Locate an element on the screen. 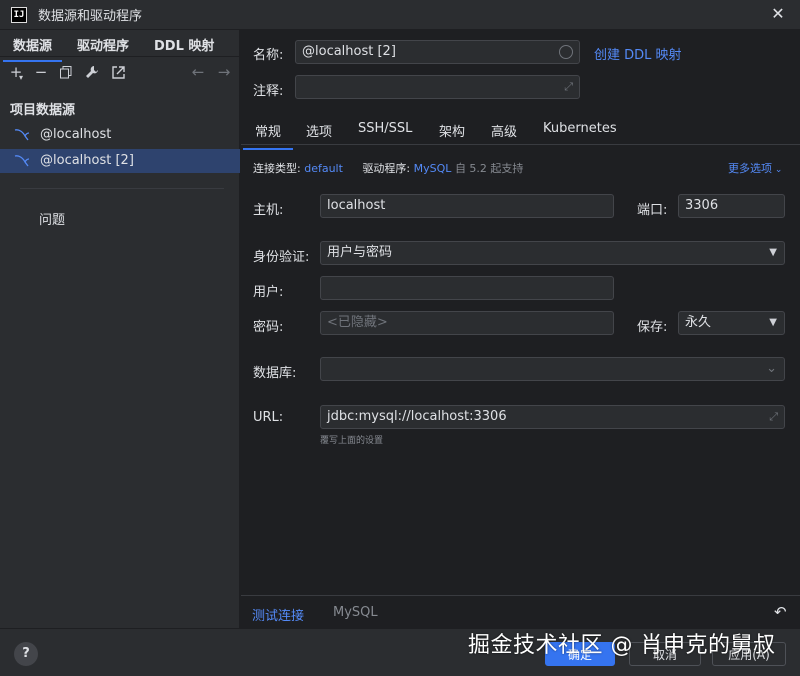  password-field: <已隐藏> is located at coordinates (467, 323).